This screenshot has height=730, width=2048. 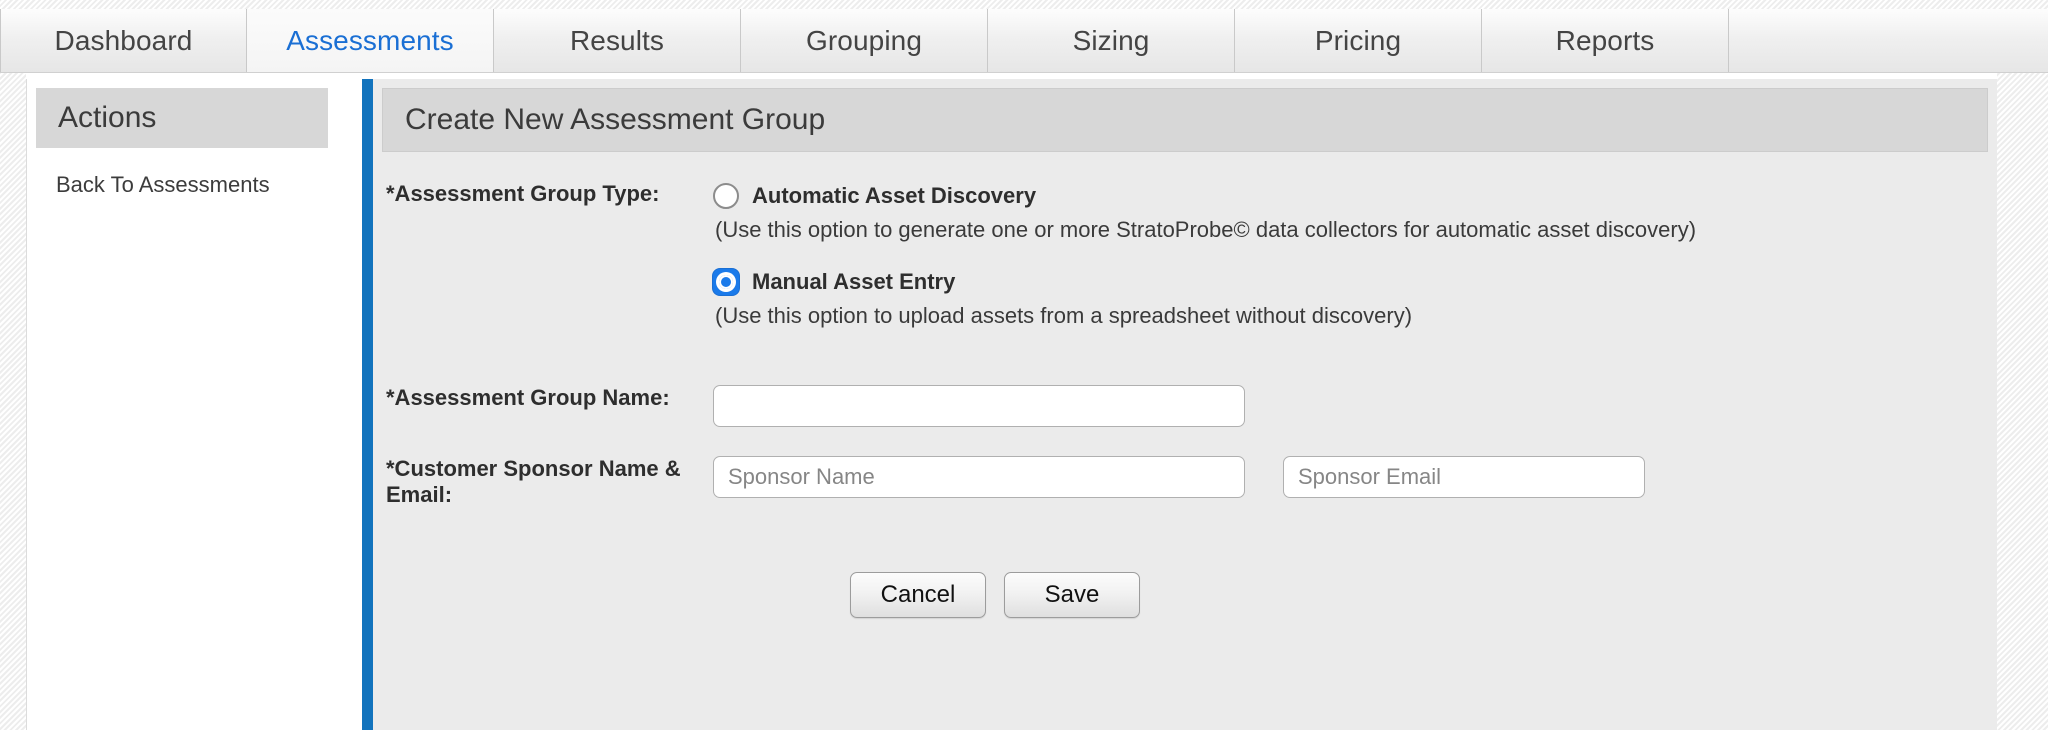 I want to click on tab-grouping: Grouping, so click(x=864, y=41).